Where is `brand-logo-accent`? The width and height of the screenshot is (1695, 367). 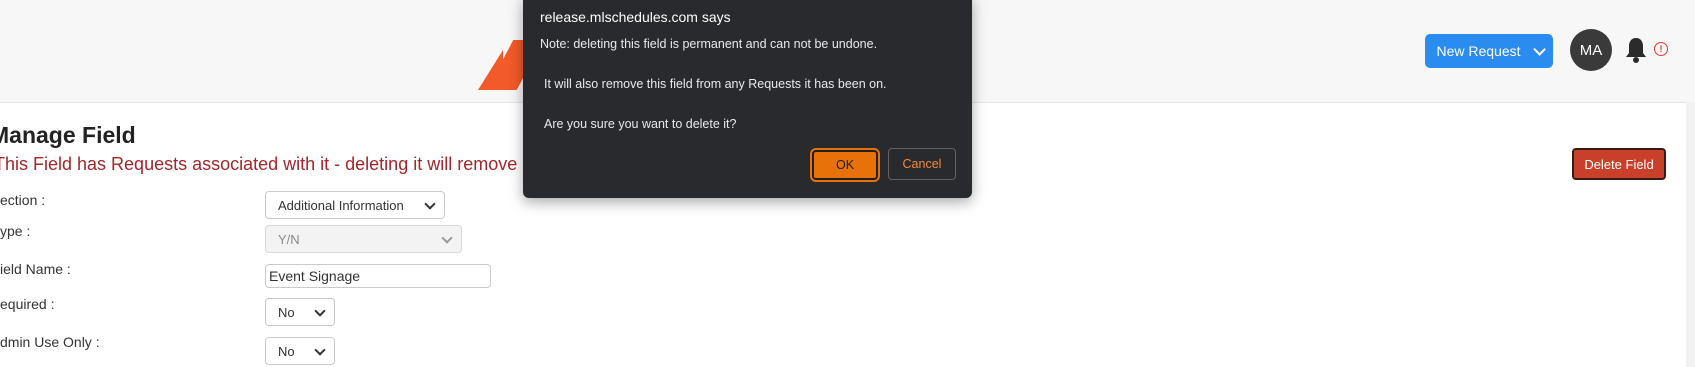
brand-logo-accent is located at coordinates (490, 70).